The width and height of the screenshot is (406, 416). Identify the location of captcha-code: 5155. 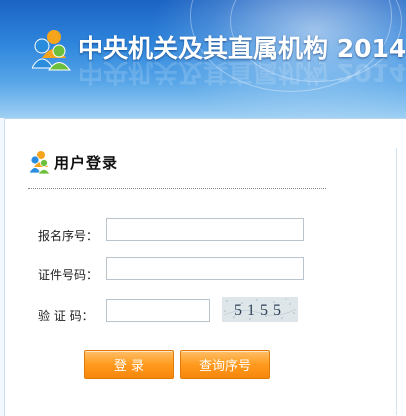
(260, 310).